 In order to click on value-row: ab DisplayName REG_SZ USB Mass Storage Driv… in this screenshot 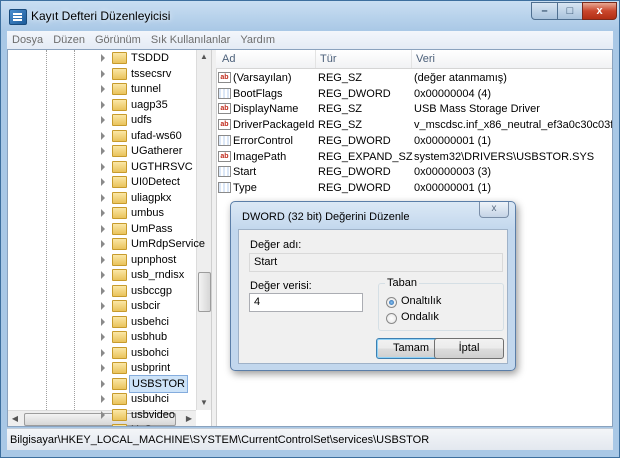, I will do `click(414, 109)`.